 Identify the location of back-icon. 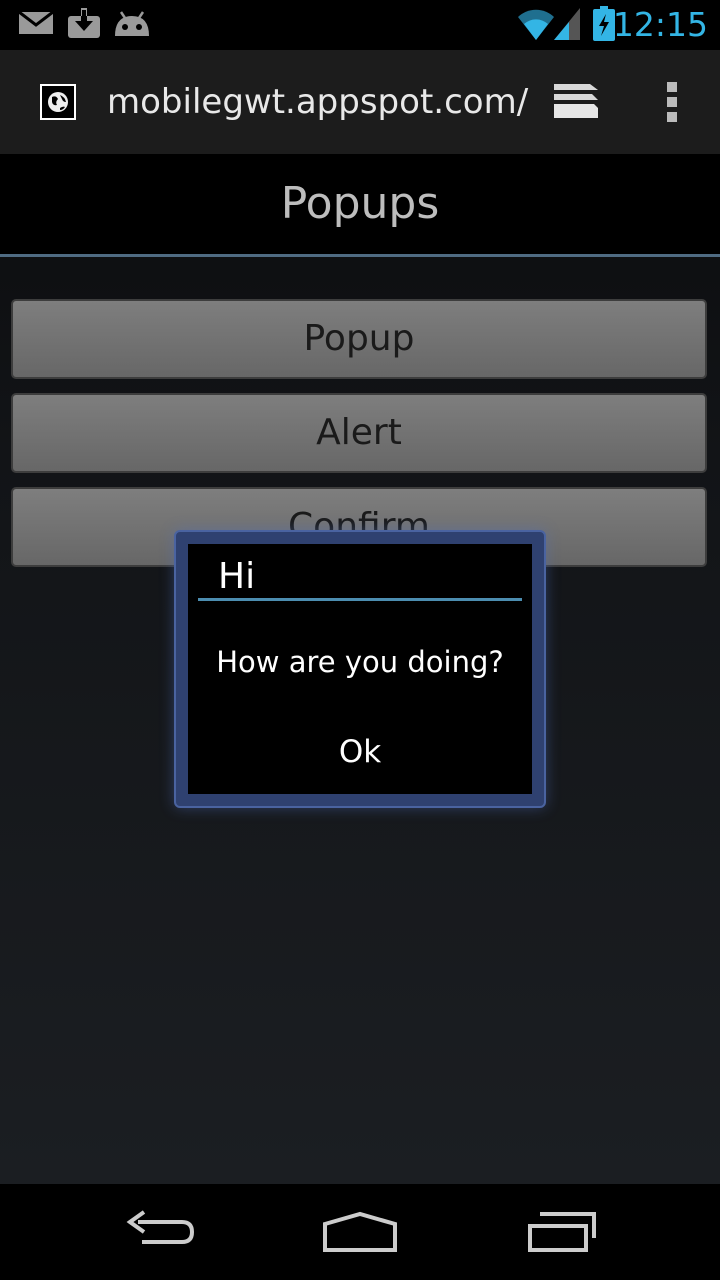
(160, 1234).